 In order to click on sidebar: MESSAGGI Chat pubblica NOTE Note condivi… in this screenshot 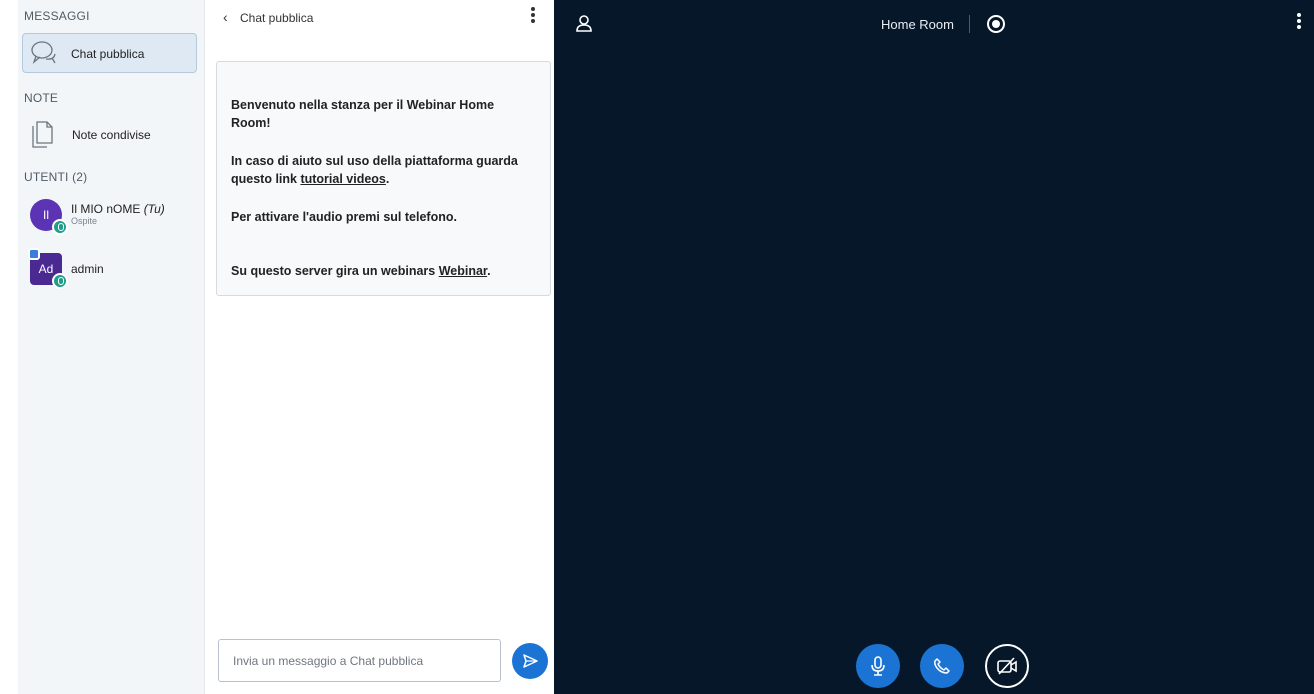, I will do `click(111, 347)`.